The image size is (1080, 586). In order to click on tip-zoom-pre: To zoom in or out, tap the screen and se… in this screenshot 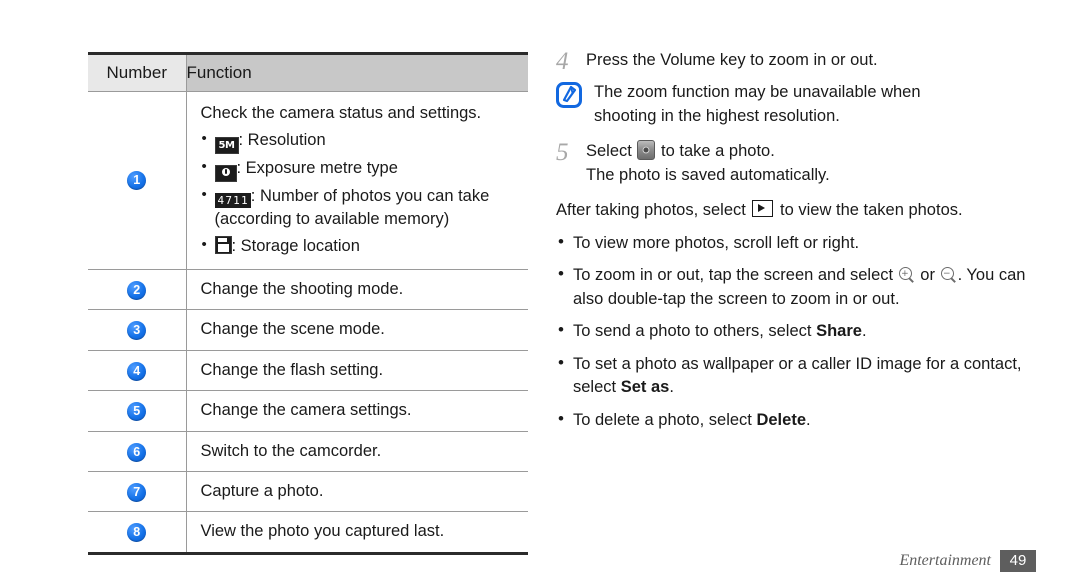, I will do `click(733, 275)`.